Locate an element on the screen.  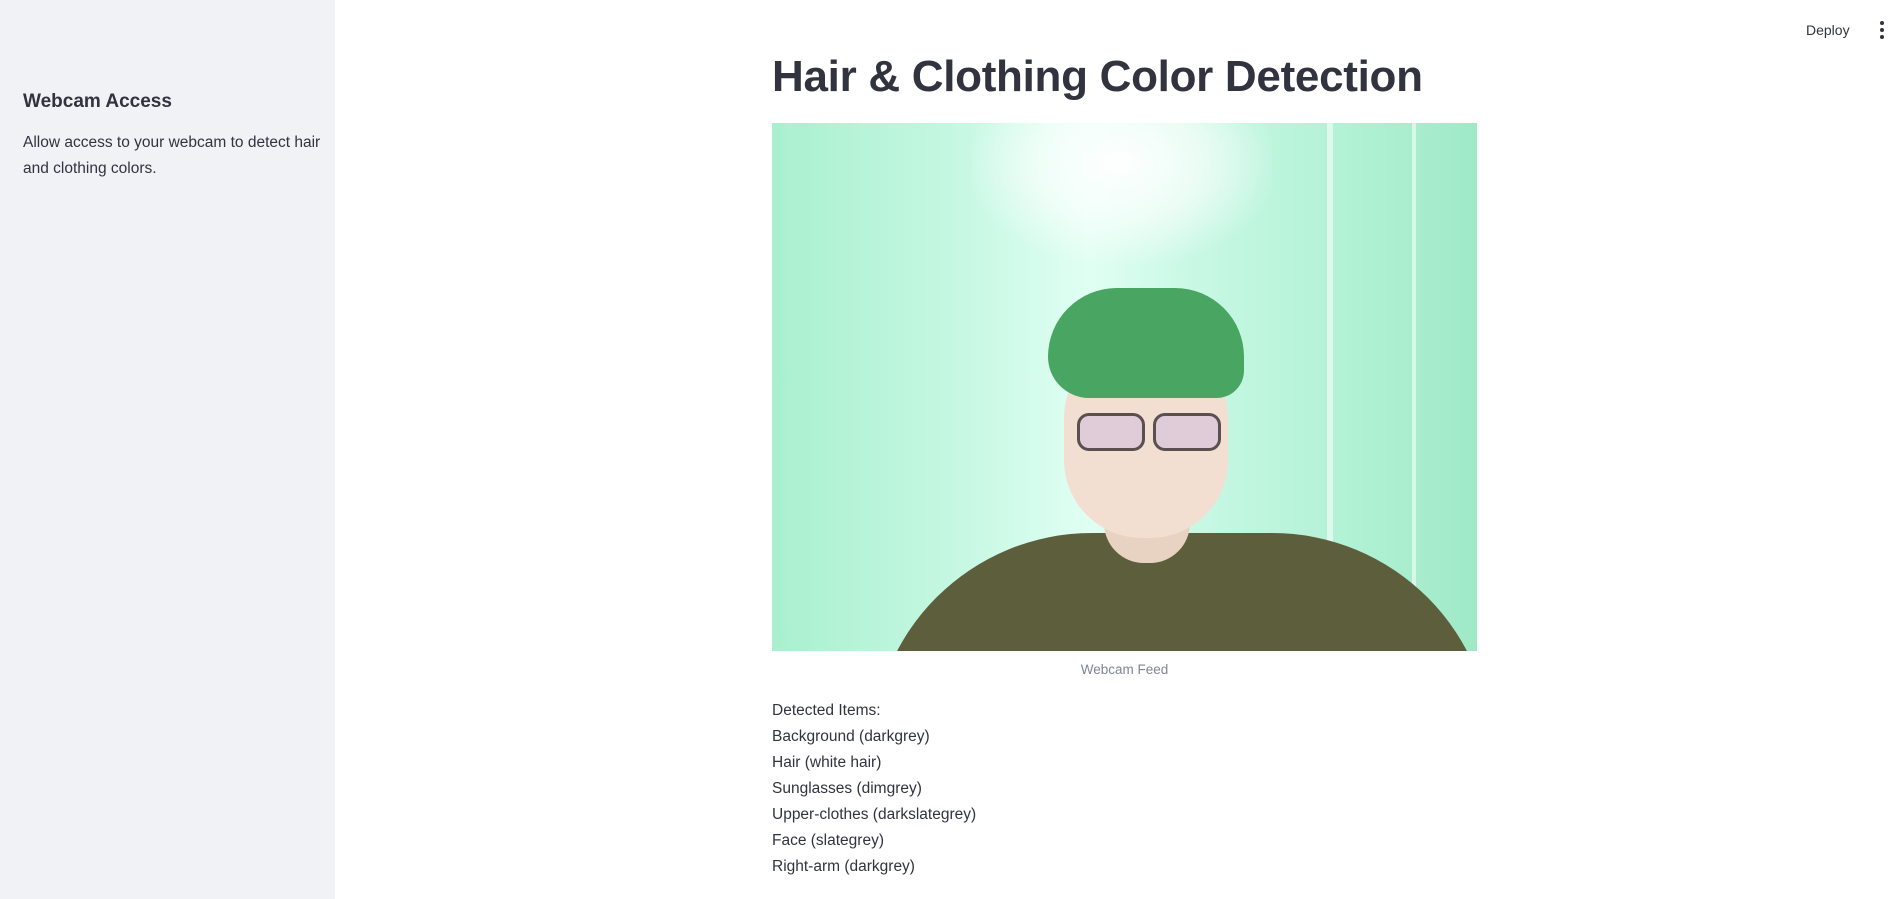
list-item: Upper-clothes (darkslategrey) is located at coordinates (874, 814).